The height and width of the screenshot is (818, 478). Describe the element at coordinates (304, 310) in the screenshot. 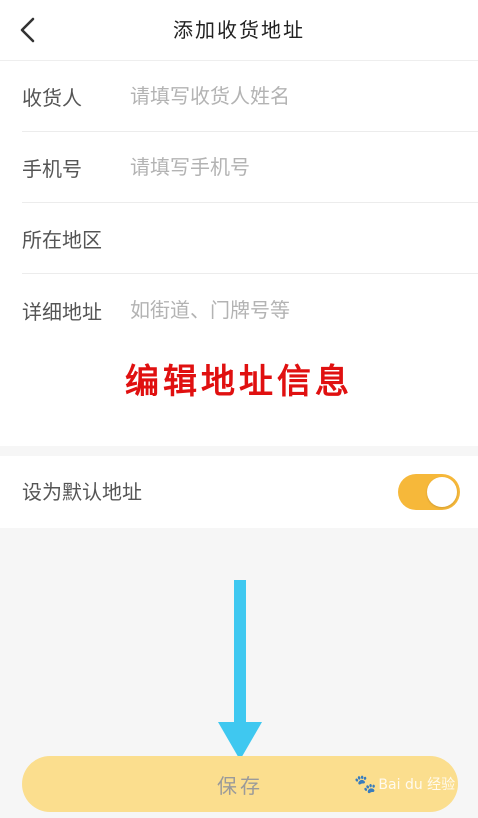

I see `address-input` at that location.